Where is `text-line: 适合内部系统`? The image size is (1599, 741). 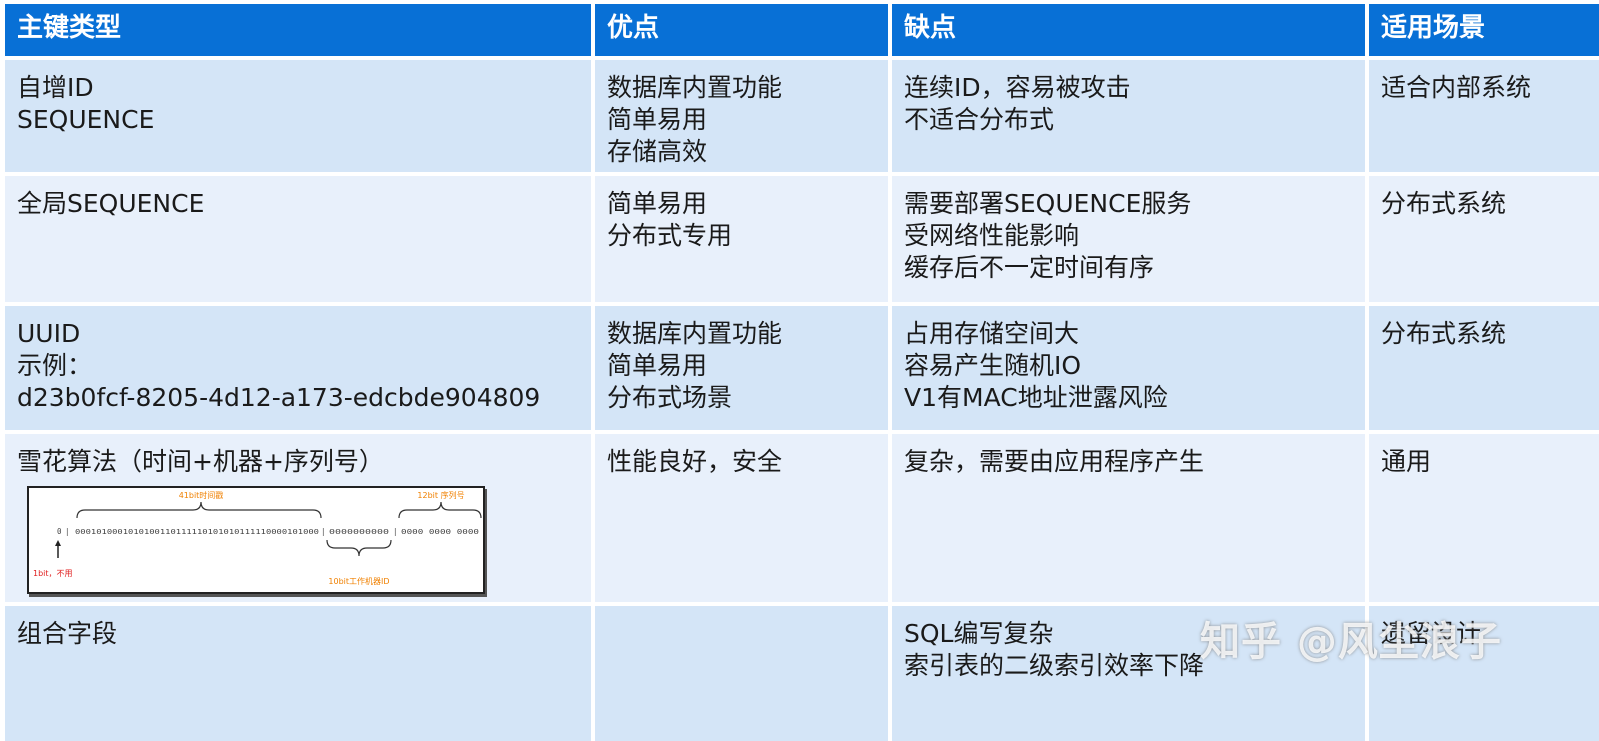
text-line: 适合内部系统 is located at coordinates (1456, 87).